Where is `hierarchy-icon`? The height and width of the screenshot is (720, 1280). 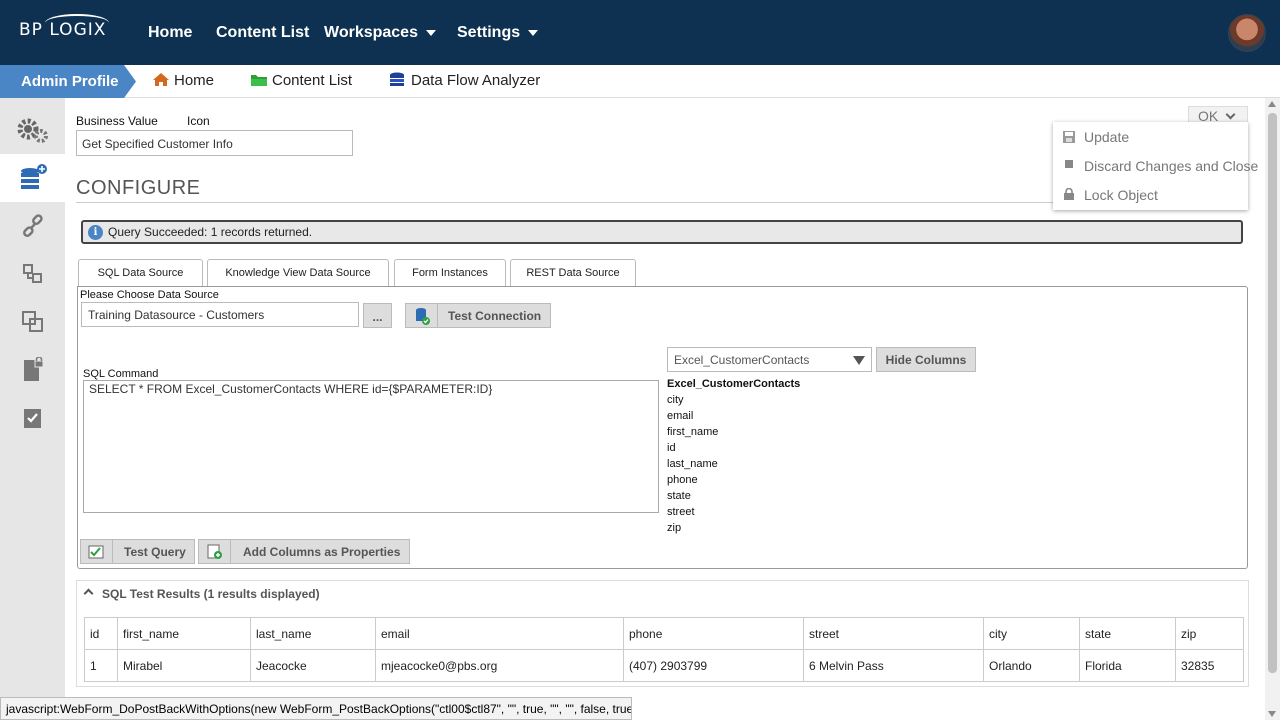
hierarchy-icon is located at coordinates (32, 273).